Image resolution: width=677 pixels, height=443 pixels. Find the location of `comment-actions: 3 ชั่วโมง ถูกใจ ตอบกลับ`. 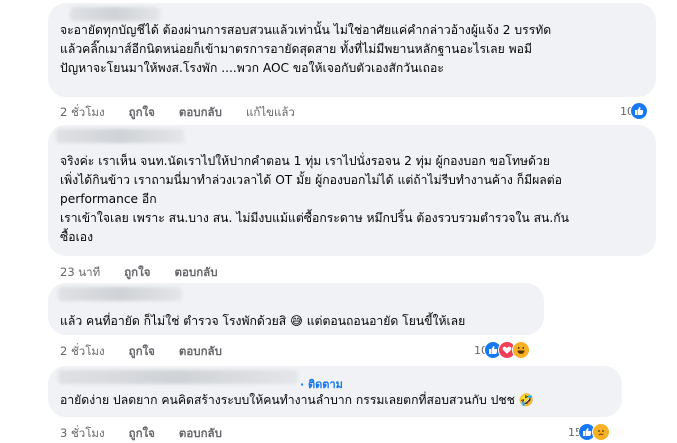

comment-actions: 3 ชั่วโมง ถูกใจ ตอบกลับ is located at coordinates (151, 434).